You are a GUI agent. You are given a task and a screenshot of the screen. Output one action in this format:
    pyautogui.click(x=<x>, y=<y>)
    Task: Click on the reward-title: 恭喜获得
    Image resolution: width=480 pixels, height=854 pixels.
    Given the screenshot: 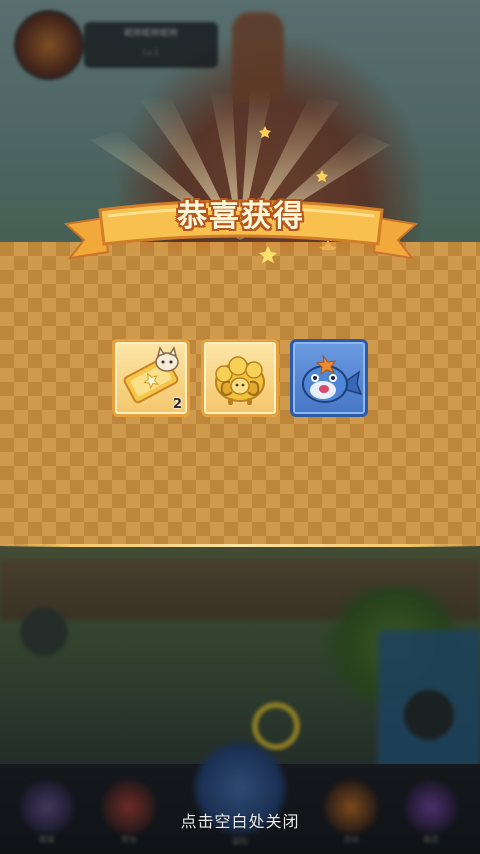 What is the action you would take?
    pyautogui.click(x=241, y=216)
    